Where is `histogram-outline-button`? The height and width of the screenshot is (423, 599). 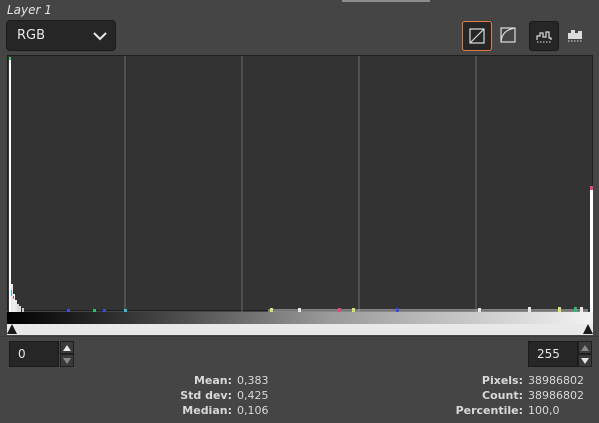
histogram-outline-button is located at coordinates (544, 36).